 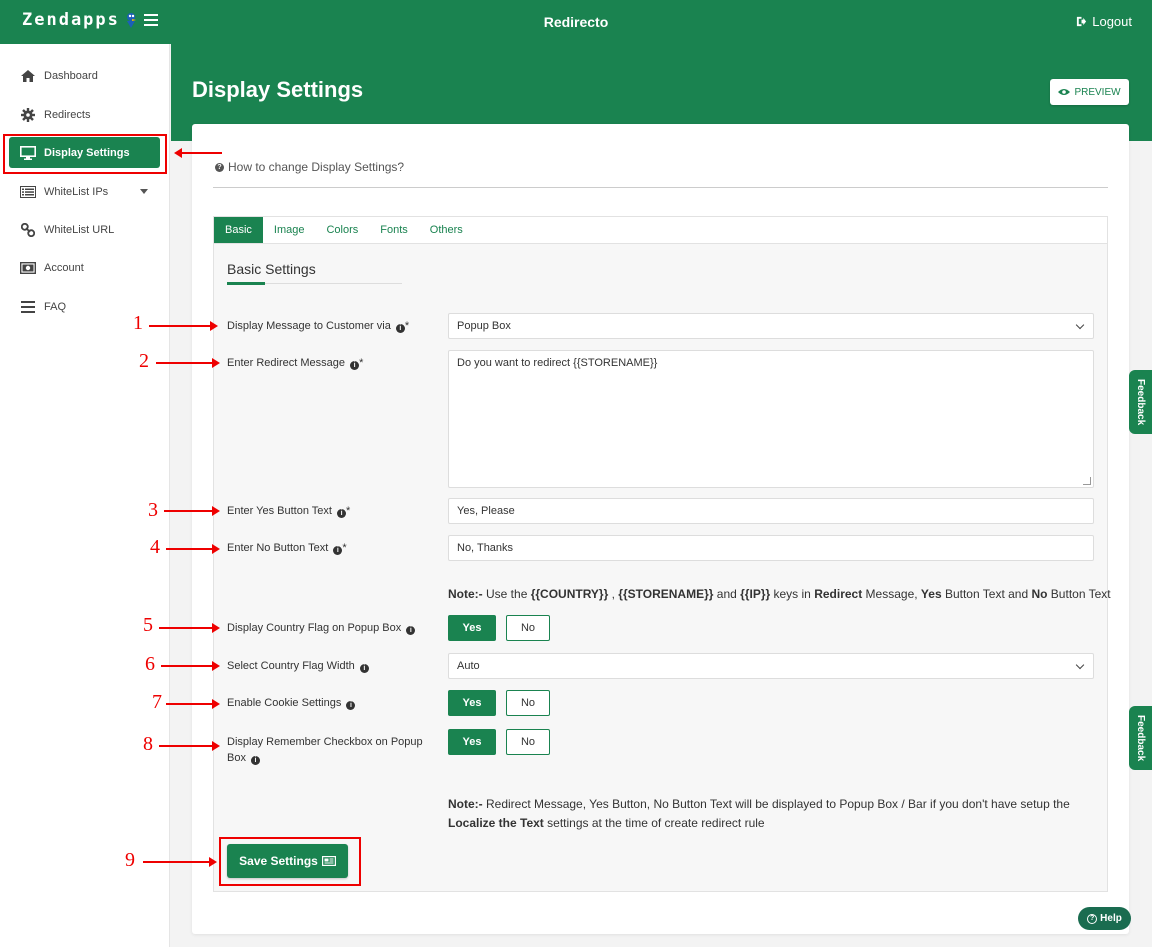 What do you see at coordinates (506, 594) in the screenshot?
I see `note-text: Use the` at bounding box center [506, 594].